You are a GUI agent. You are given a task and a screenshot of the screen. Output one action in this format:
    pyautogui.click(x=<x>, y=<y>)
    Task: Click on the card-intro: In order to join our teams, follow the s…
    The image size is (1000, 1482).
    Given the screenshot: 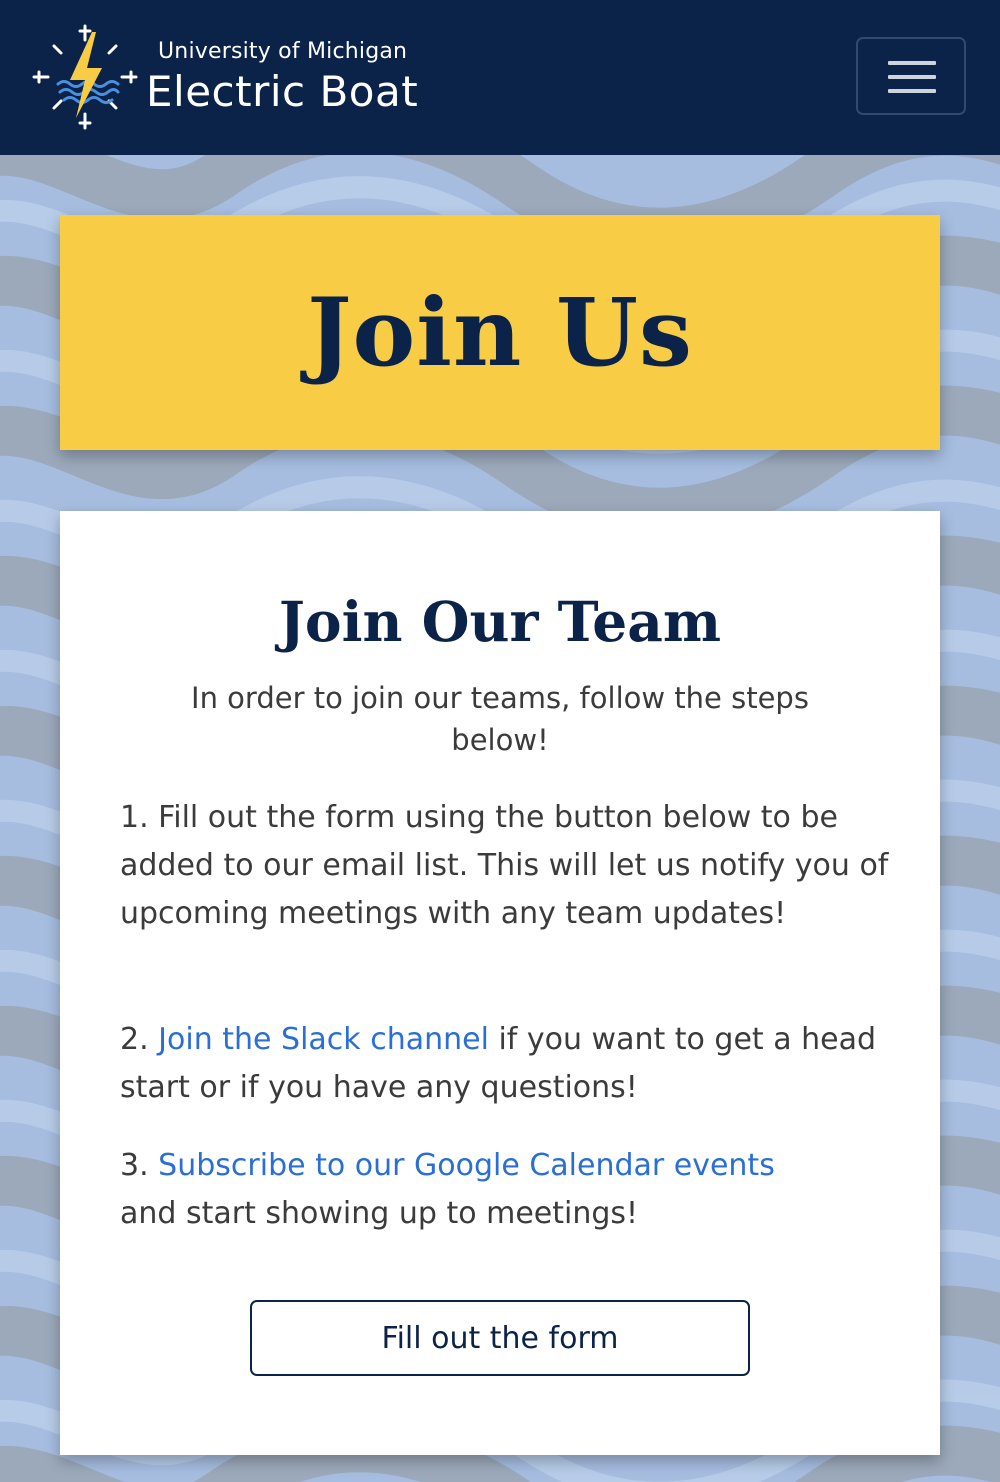 What is the action you would take?
    pyautogui.click(x=500, y=719)
    